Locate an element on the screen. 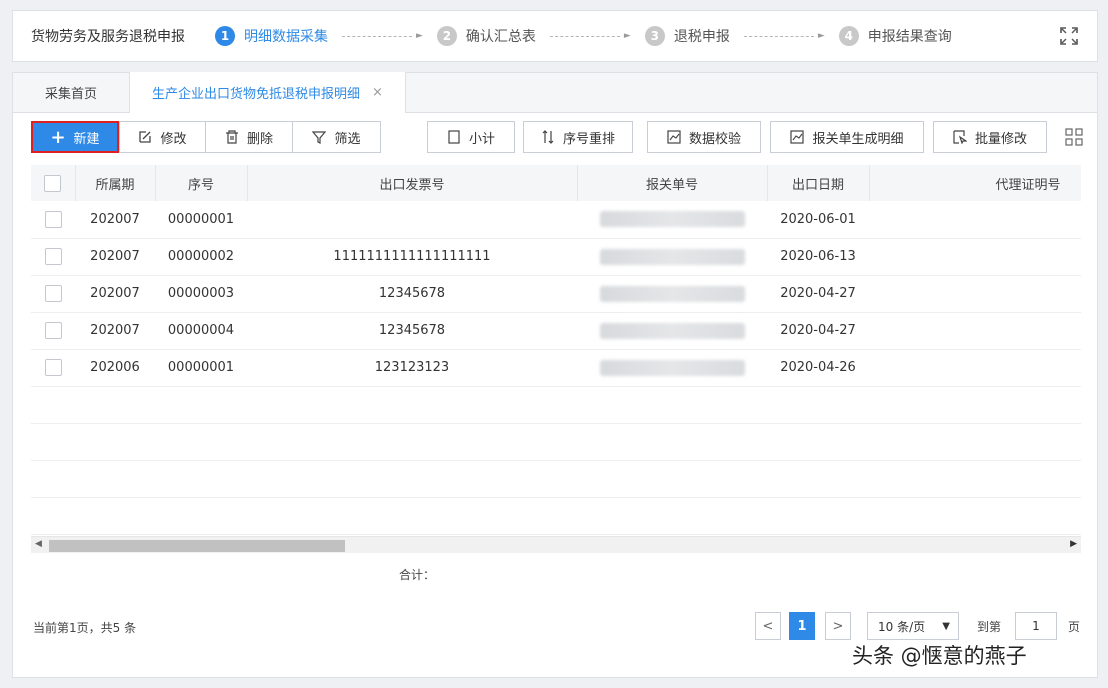  reorder-button: 序号重排 is located at coordinates (578, 137).